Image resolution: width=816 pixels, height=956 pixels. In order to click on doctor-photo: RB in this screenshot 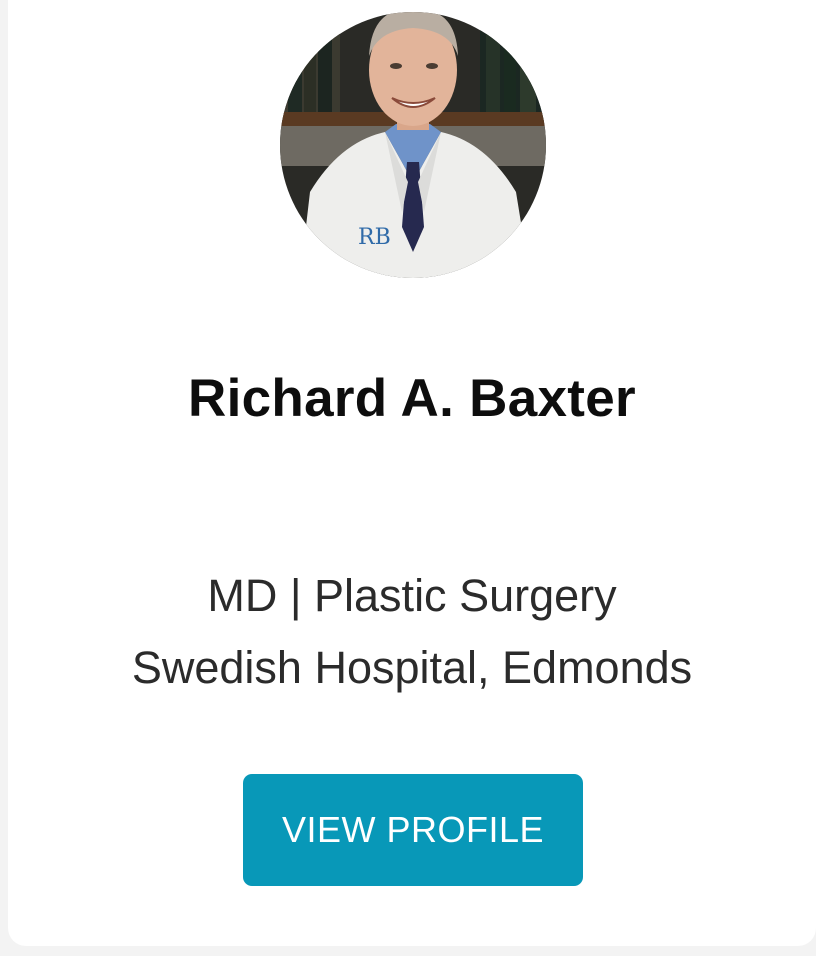, I will do `click(413, 145)`.